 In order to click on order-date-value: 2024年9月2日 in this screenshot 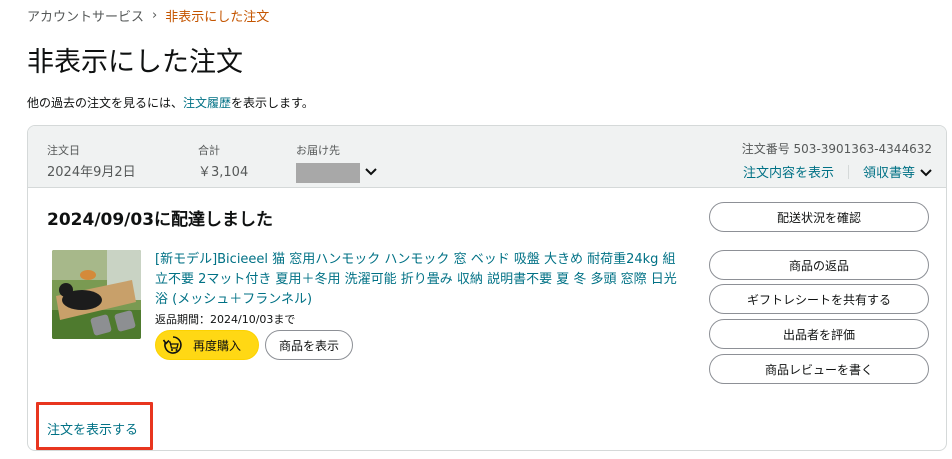, I will do `click(91, 172)`.